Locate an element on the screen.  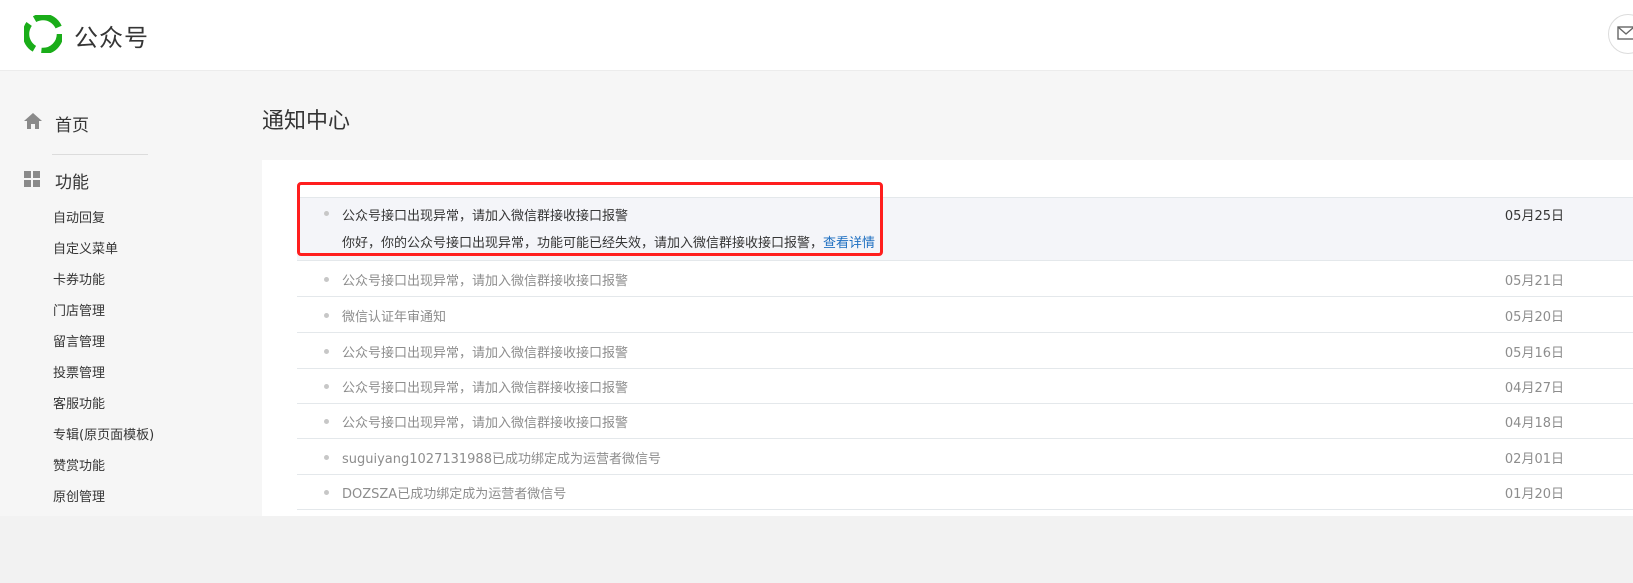
sidebar-item-label: 功能 is located at coordinates (72, 183).